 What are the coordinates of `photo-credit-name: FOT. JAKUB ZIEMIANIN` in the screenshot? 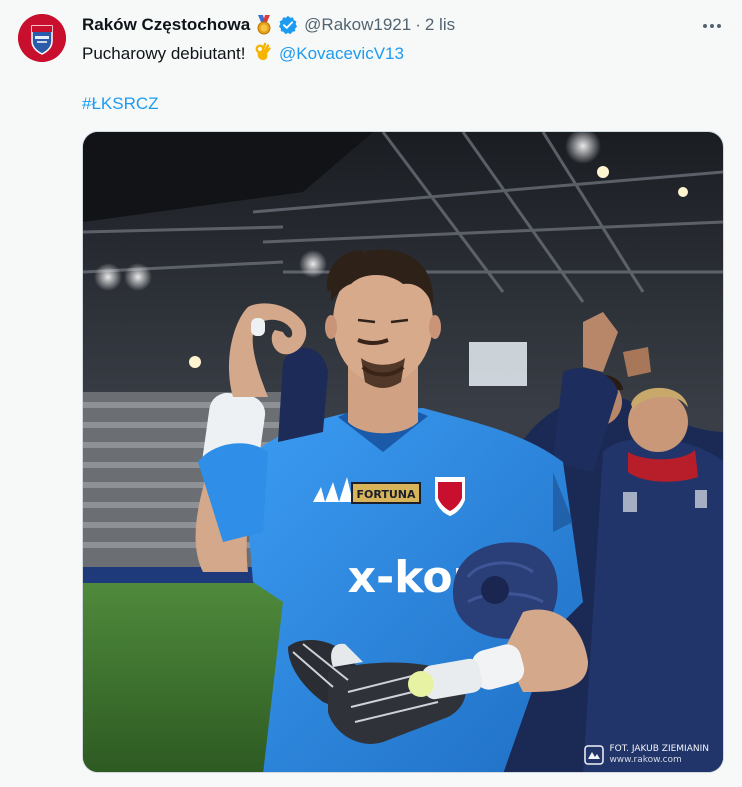 It's located at (659, 749).